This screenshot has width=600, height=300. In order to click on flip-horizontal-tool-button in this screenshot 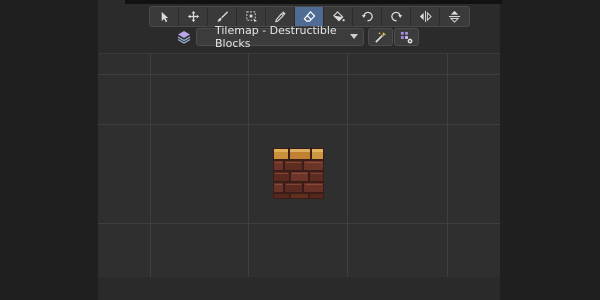, I will do `click(425, 16)`.